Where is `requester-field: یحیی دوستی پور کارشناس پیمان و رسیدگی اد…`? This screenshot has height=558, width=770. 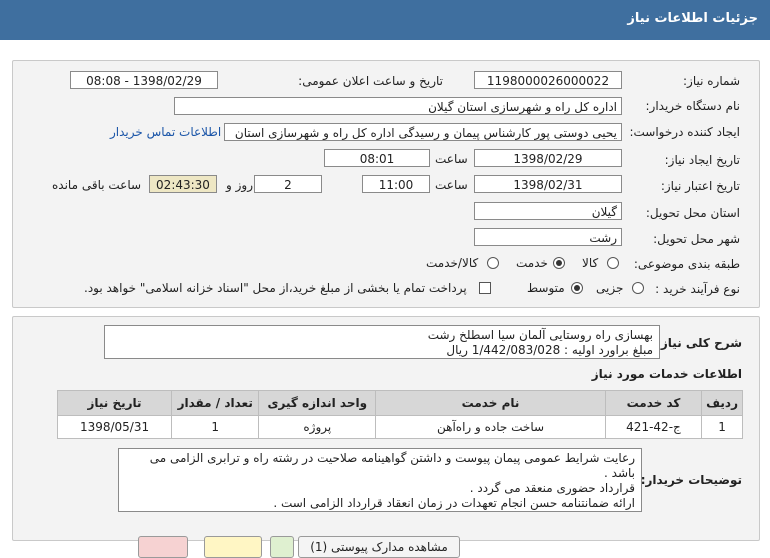 requester-field: یحیی دوستی پور کارشناس پیمان و رسیدگی اد… is located at coordinates (423, 132).